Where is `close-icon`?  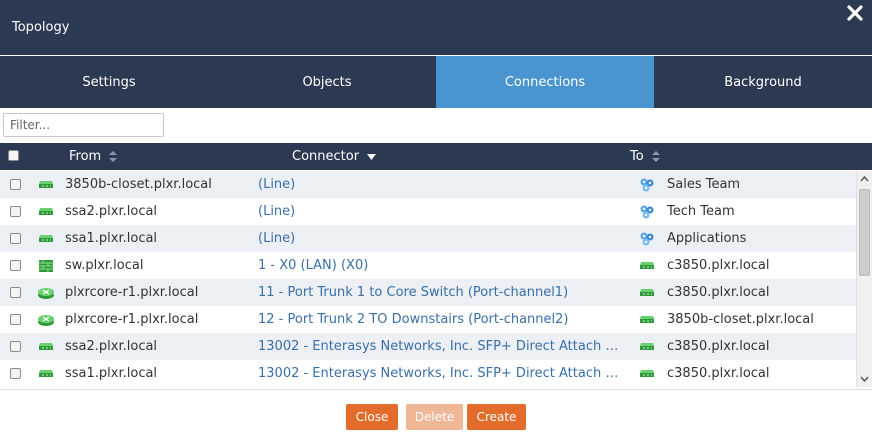
close-icon is located at coordinates (855, 13).